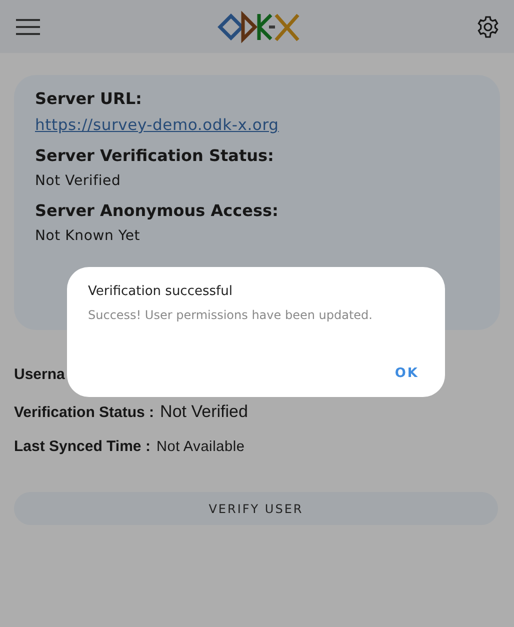 The image size is (514, 627). I want to click on field-label: Server Verification Status:, so click(154, 155).